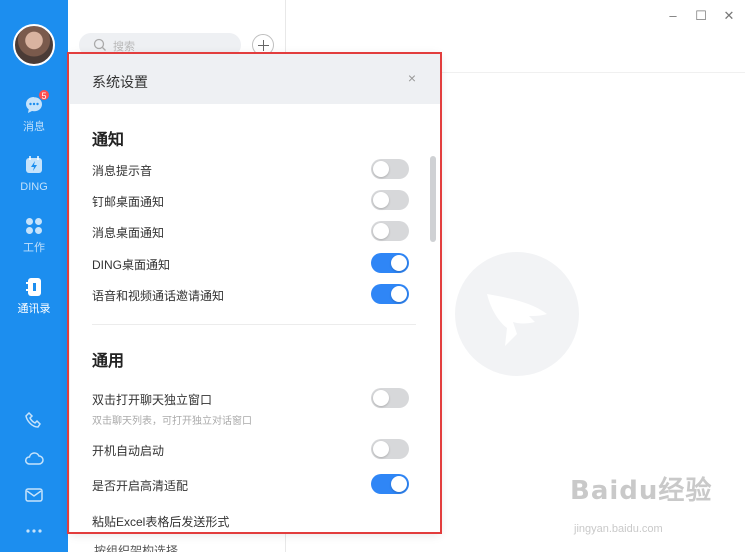 Image resolution: width=745 pixels, height=552 pixels. What do you see at coordinates (641, 491) in the screenshot?
I see `baidu-watermark: Baidu经验` at bounding box center [641, 491].